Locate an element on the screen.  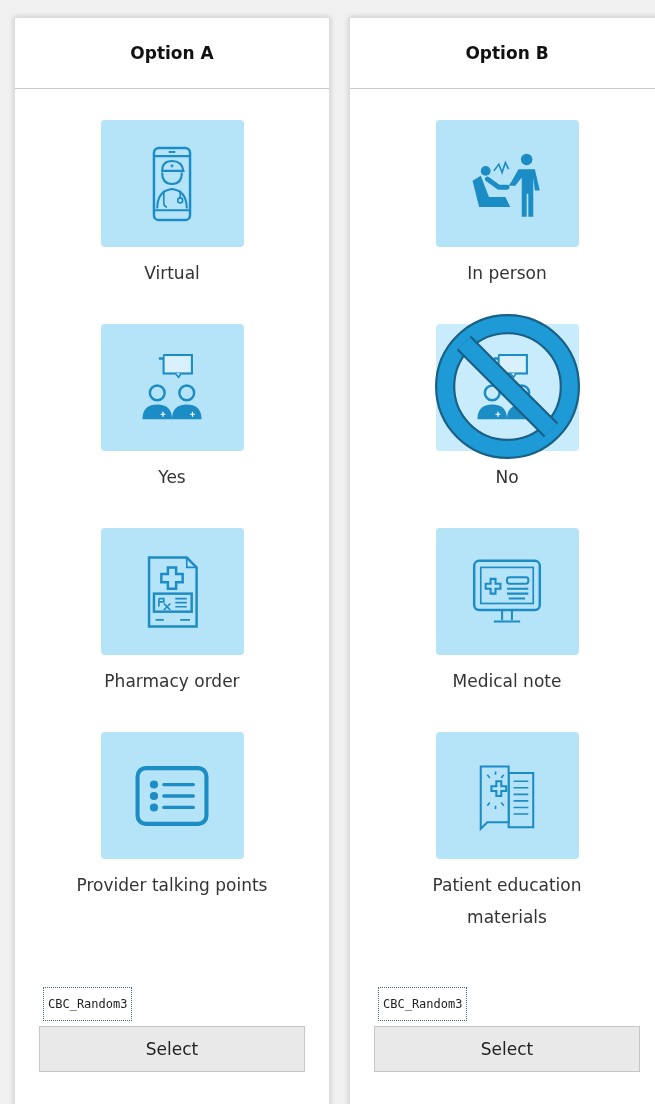
attribute-label: Provider talking points is located at coordinates (172, 885).